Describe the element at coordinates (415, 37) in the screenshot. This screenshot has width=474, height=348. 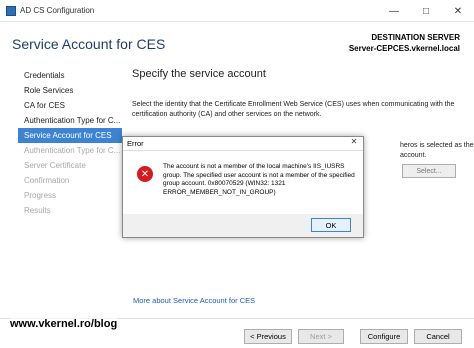
I see `destination-label: DESTINATION SERVER` at that location.